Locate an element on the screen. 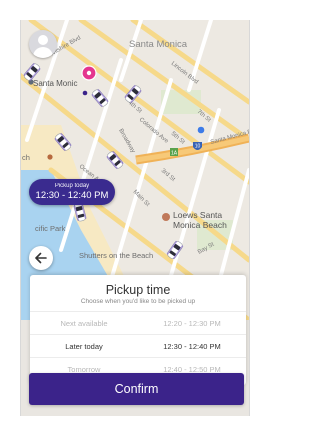 This screenshot has height=423, width=320. pickup-time-bubble: Pickup today 12:30 - 12:40 PM is located at coordinates (72, 192).